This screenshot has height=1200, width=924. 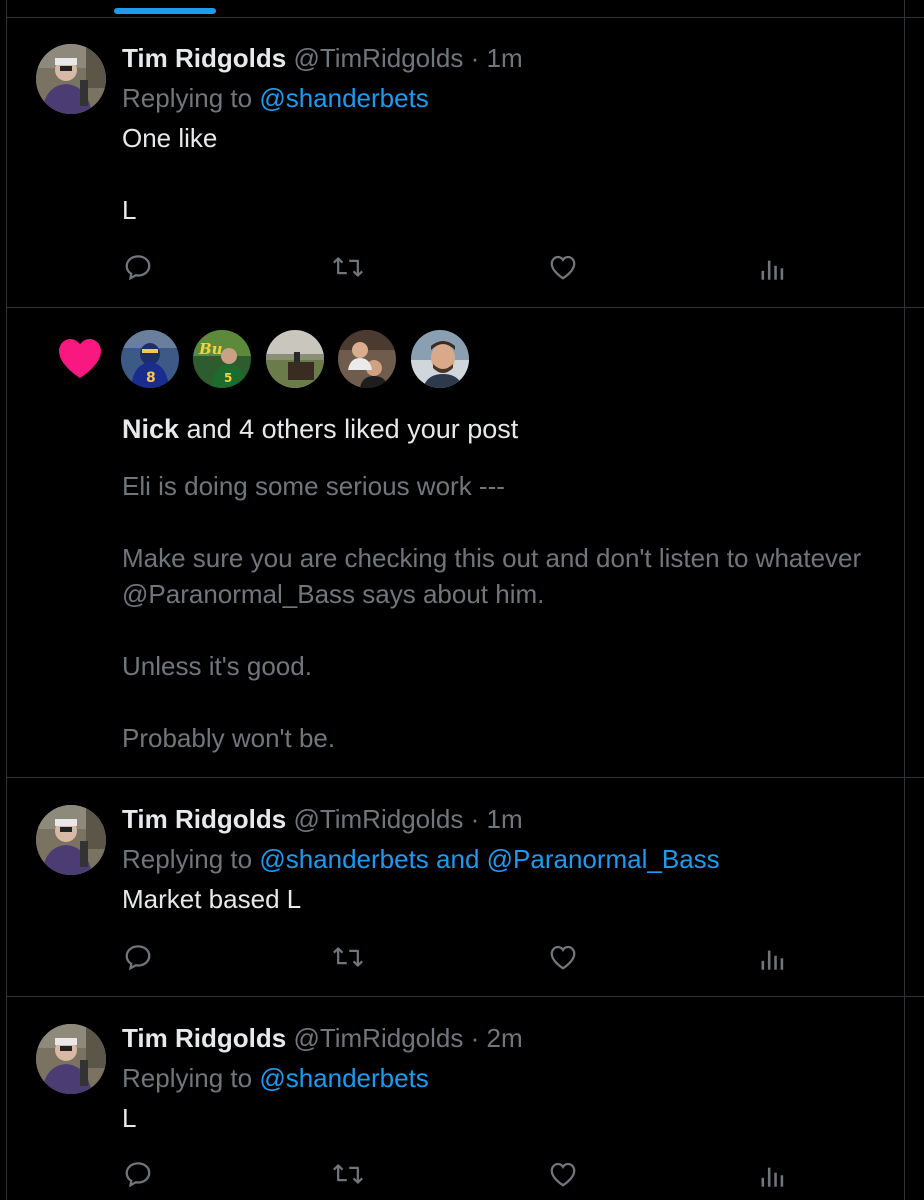 I want to click on liker-avatar-1: 8, so click(x=150, y=359).